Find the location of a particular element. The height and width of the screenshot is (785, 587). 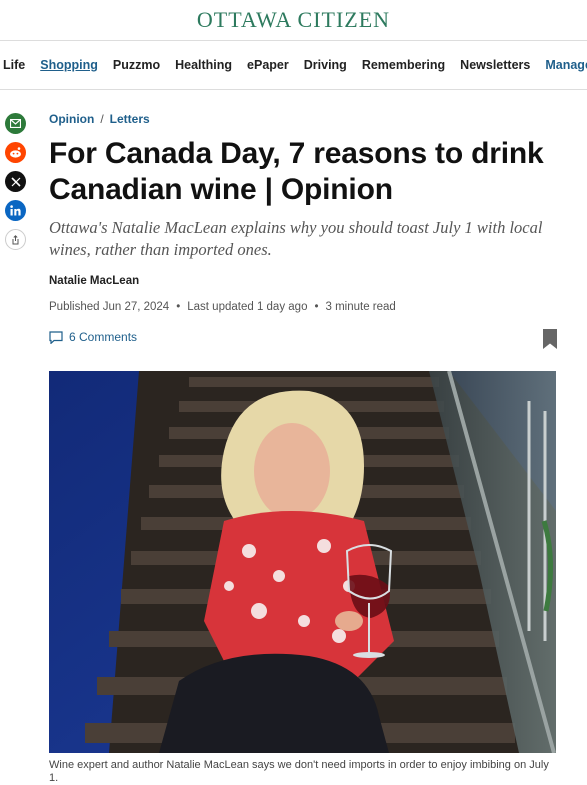

breadcrumb-opinion-link: Opinion is located at coordinates (71, 119).